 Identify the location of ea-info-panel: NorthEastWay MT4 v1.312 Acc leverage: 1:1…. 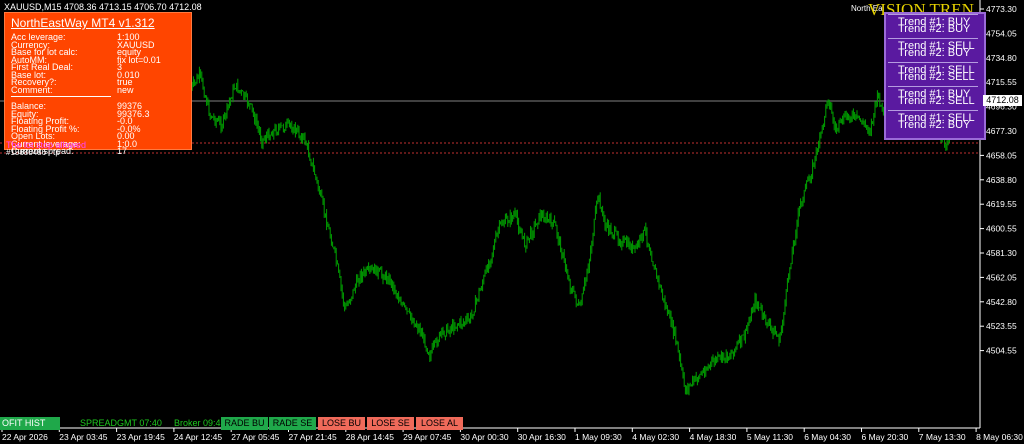
(98, 84).